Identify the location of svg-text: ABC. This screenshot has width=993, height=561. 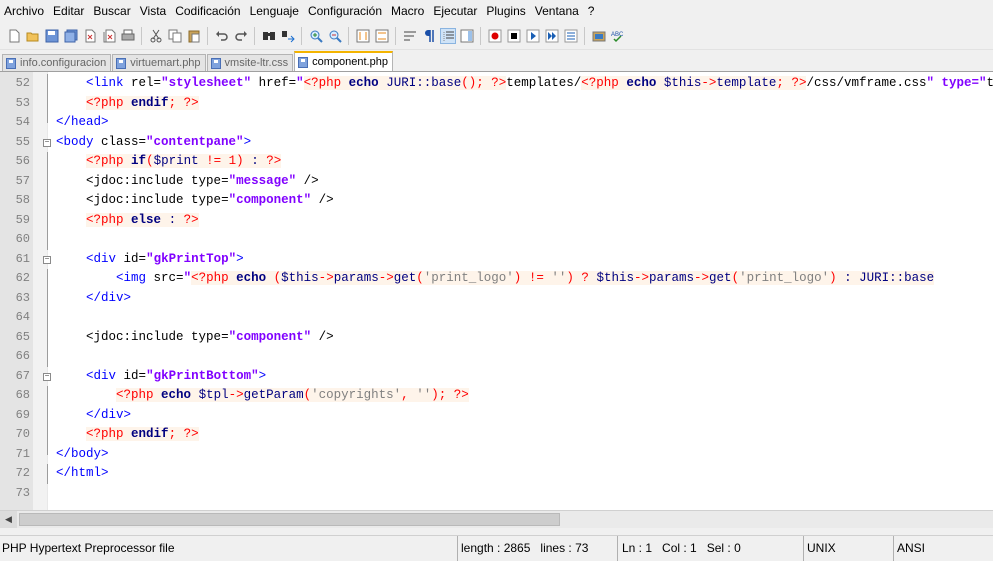
(617, 35).